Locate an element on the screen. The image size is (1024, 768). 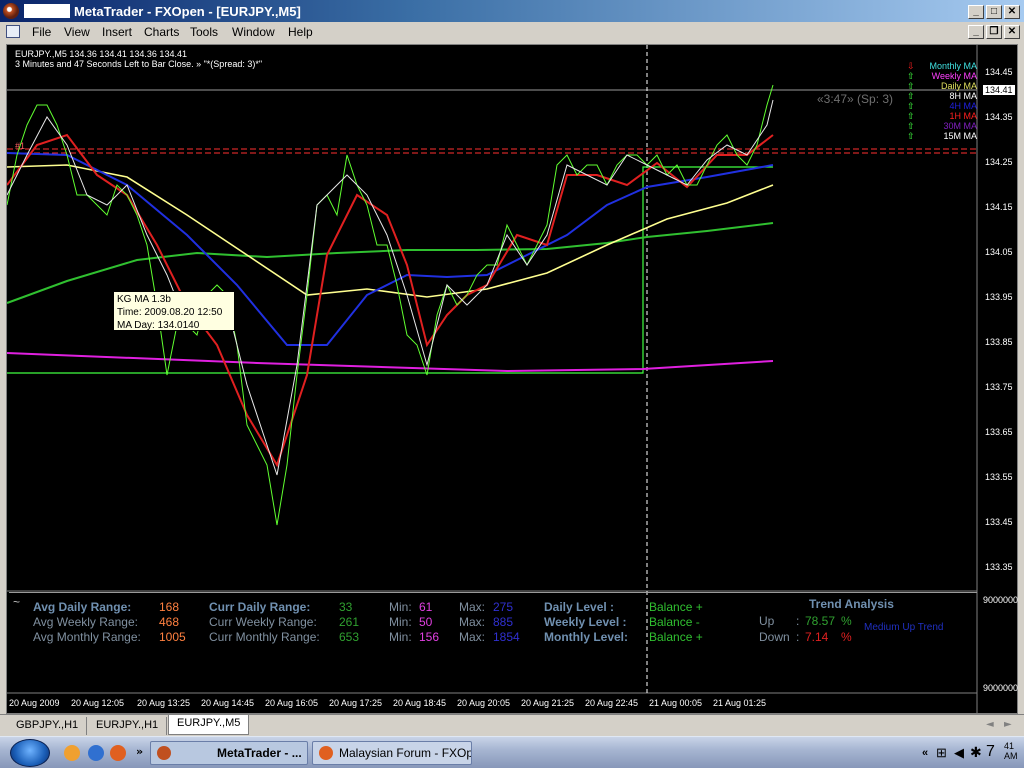
subwindow-min: 9000000 is located at coordinates (1001, 688).